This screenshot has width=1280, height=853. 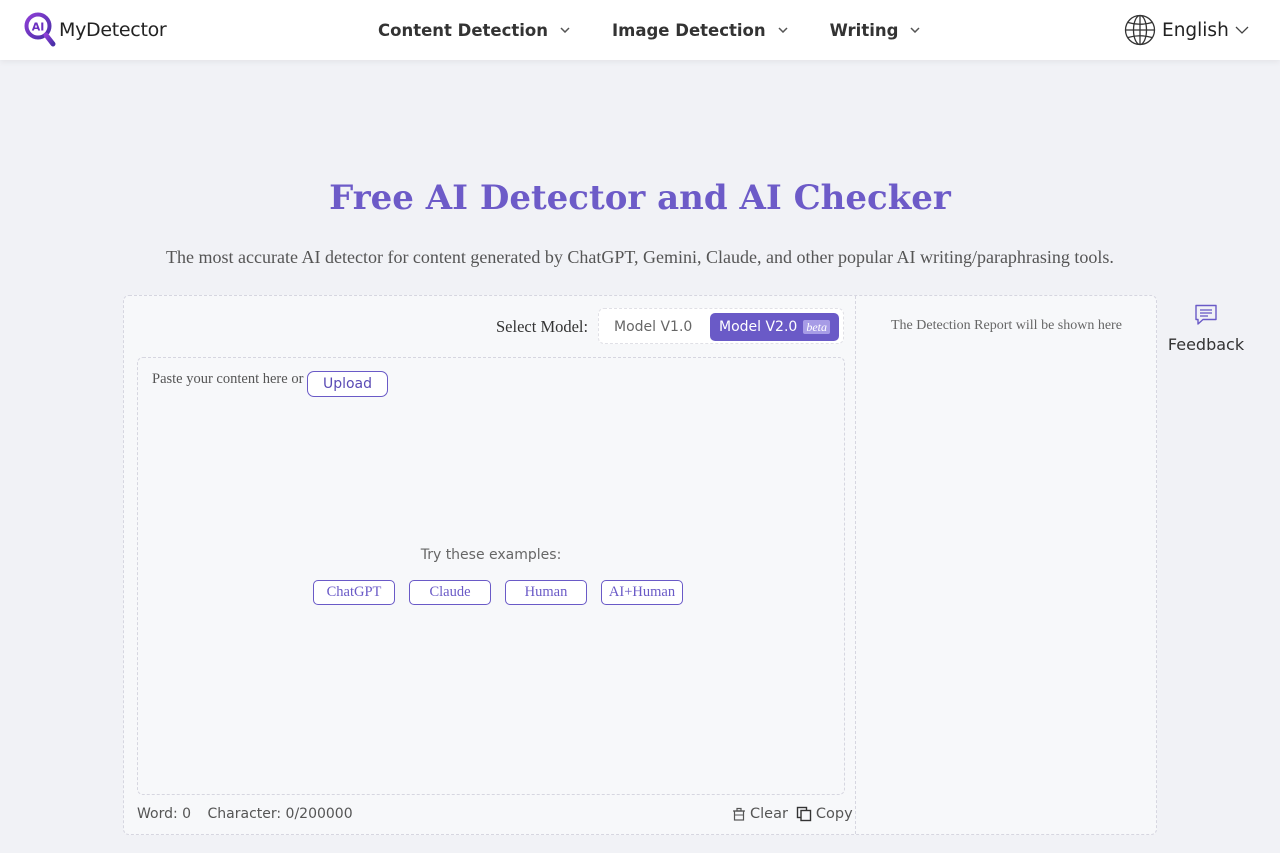 I want to click on model-v2-option: Model V2.0 beta, so click(x=774, y=327).